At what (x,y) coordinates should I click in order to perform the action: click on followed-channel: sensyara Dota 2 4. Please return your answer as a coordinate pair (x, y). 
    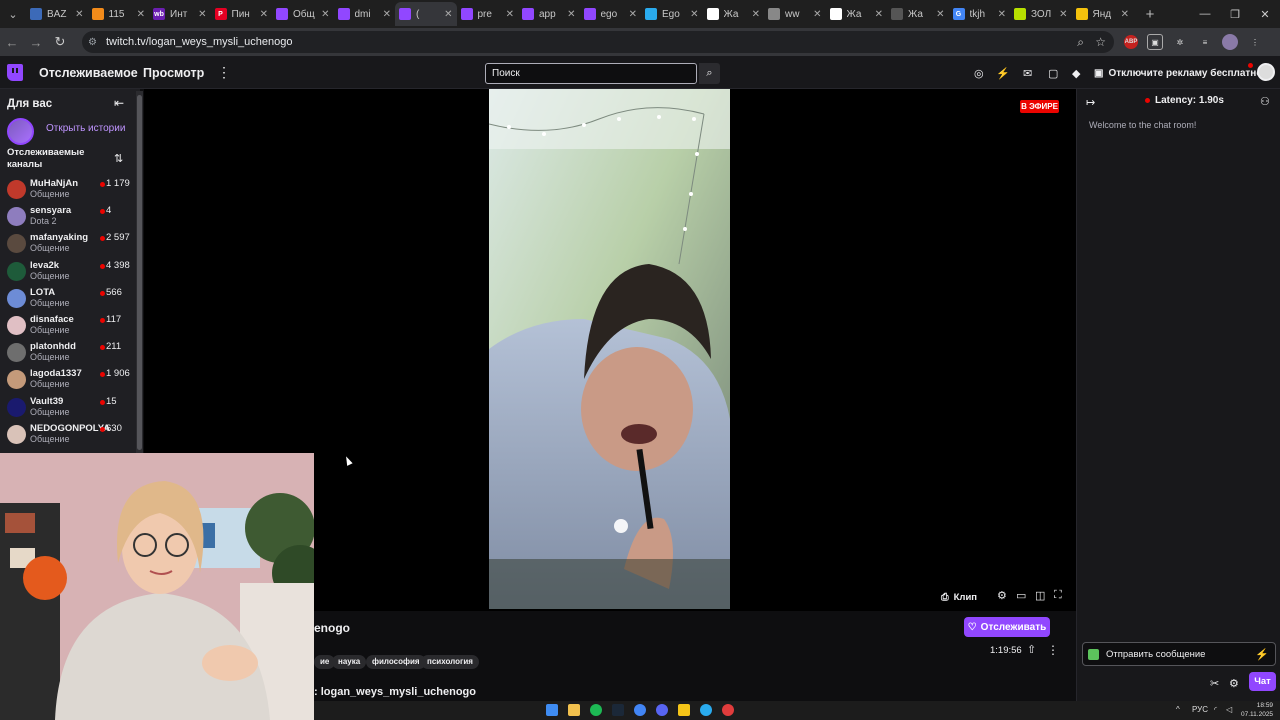
    Looking at the image, I should click on (70, 217).